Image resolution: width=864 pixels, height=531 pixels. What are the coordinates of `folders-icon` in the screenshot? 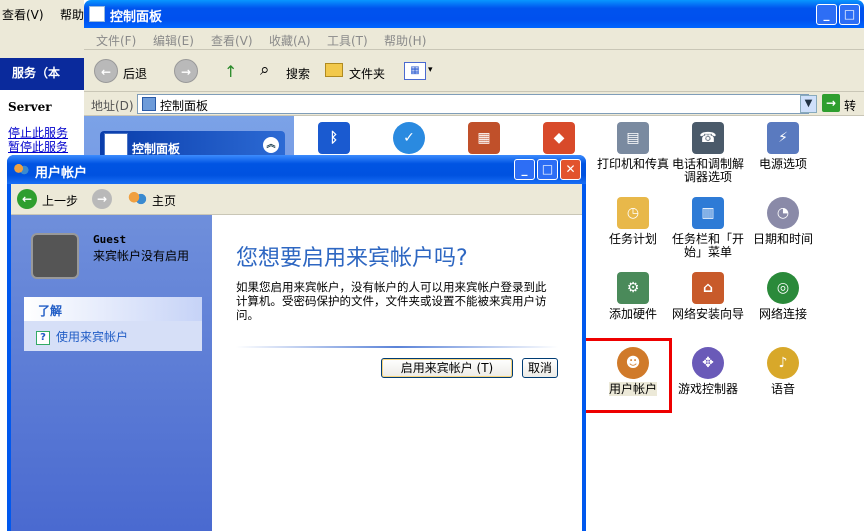 It's located at (334, 70).